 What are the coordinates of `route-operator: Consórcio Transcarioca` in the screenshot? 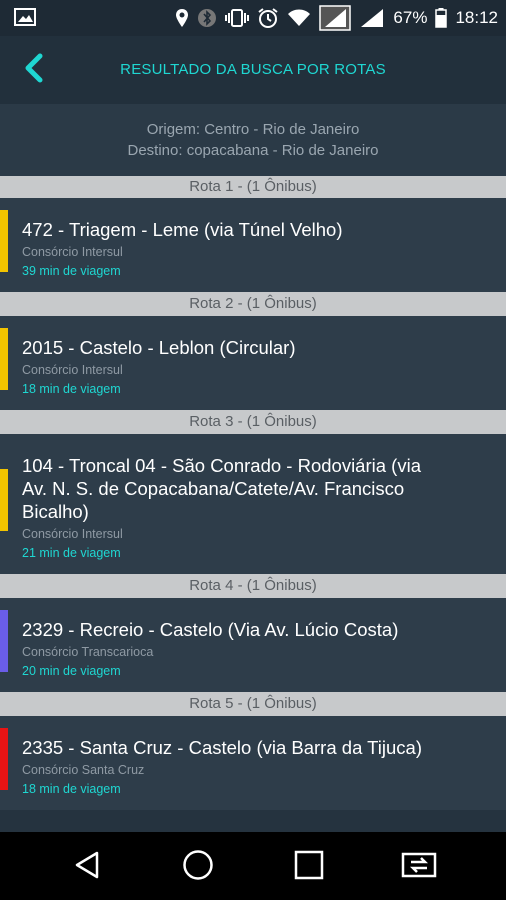 It's located at (88, 652).